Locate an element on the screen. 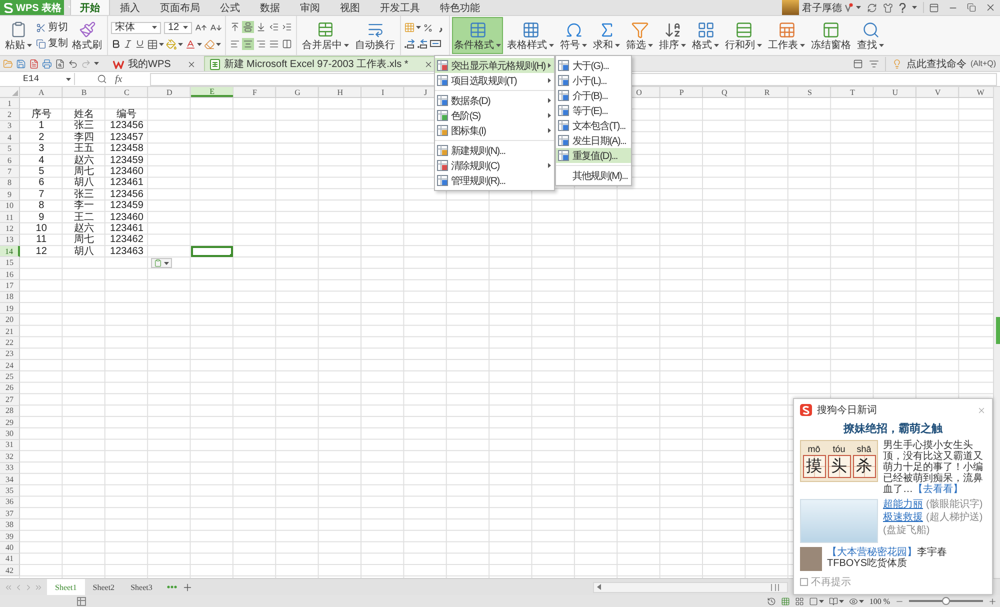  row-header: 31 is located at coordinates (10, 446).